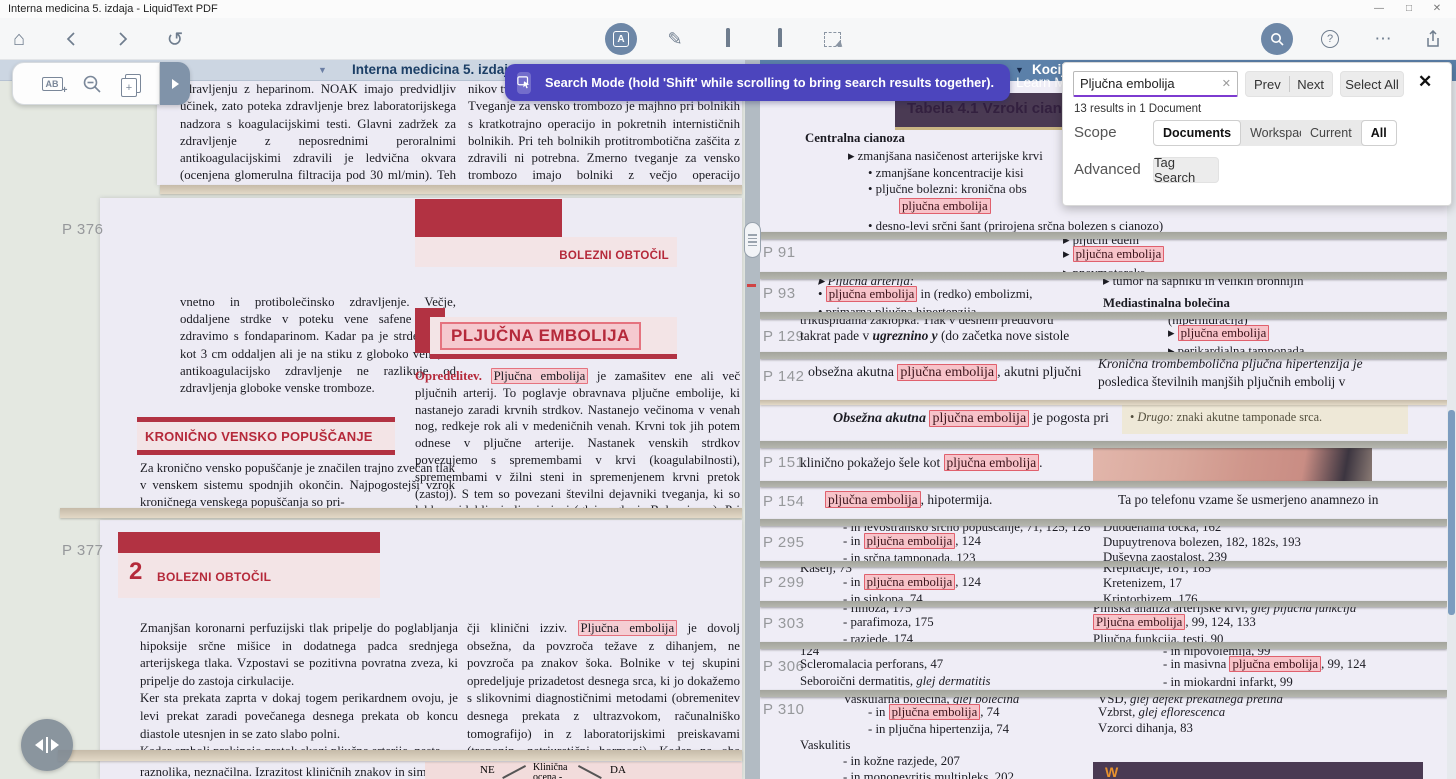 This screenshot has height=779, width=1456. What do you see at coordinates (1145, 728) in the screenshot?
I see `result-line: Vzorci dihanja, 83` at bounding box center [1145, 728].